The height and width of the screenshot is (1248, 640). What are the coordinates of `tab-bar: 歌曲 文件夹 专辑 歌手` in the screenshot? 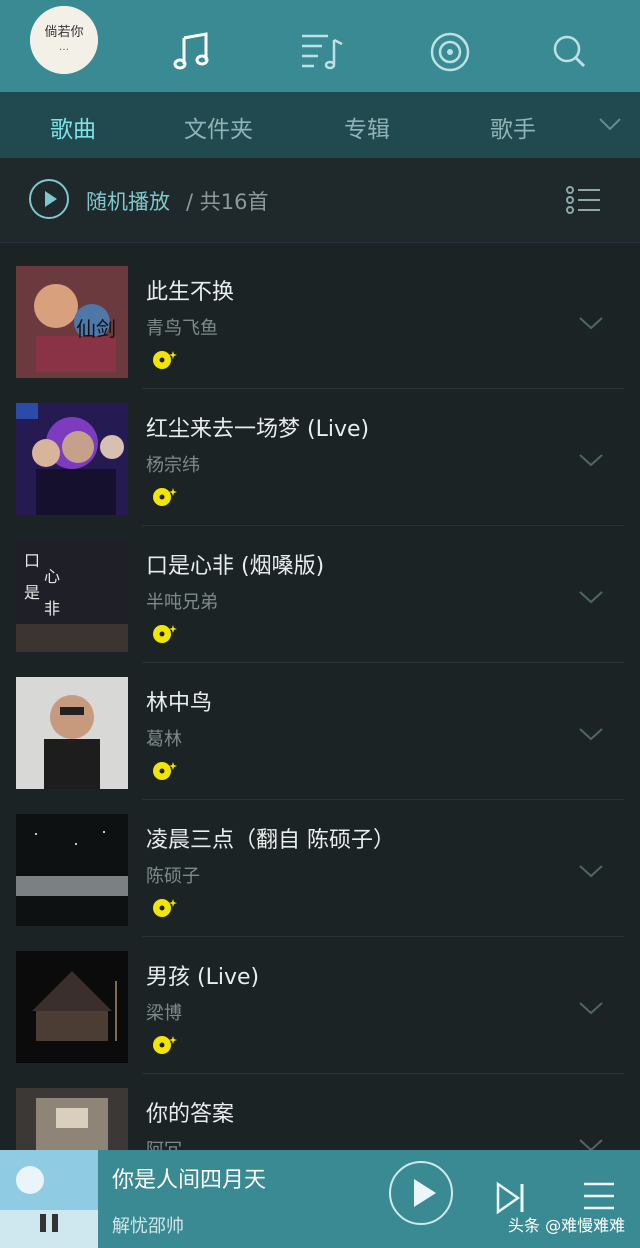 It's located at (320, 125).